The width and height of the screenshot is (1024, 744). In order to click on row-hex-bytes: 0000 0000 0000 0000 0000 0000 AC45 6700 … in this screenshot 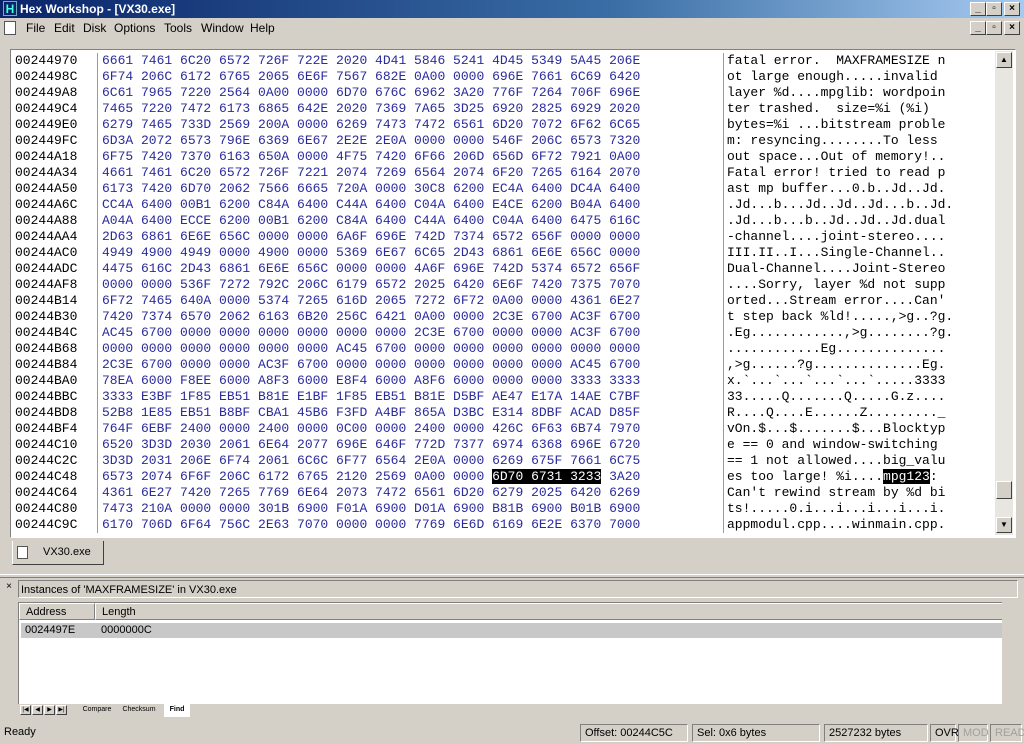, I will do `click(415, 349)`.